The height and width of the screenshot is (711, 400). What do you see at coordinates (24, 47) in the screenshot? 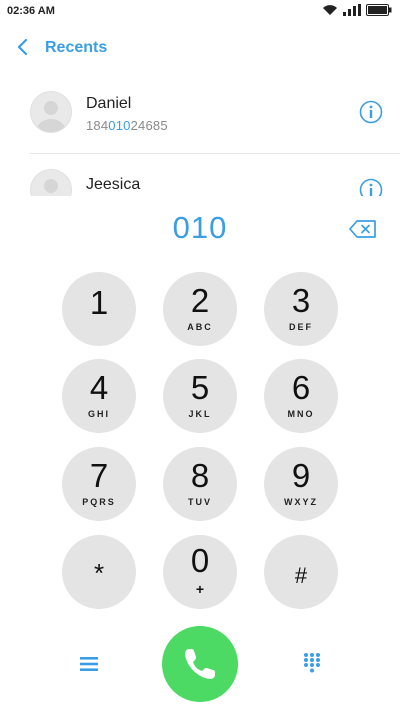
I see `chevron-left-icon` at bounding box center [24, 47].